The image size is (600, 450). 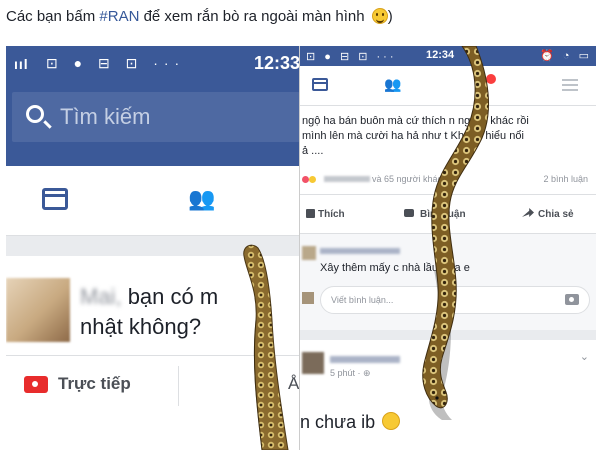 I want to click on user-name-blurred: Mai,, so click(x=101, y=296).